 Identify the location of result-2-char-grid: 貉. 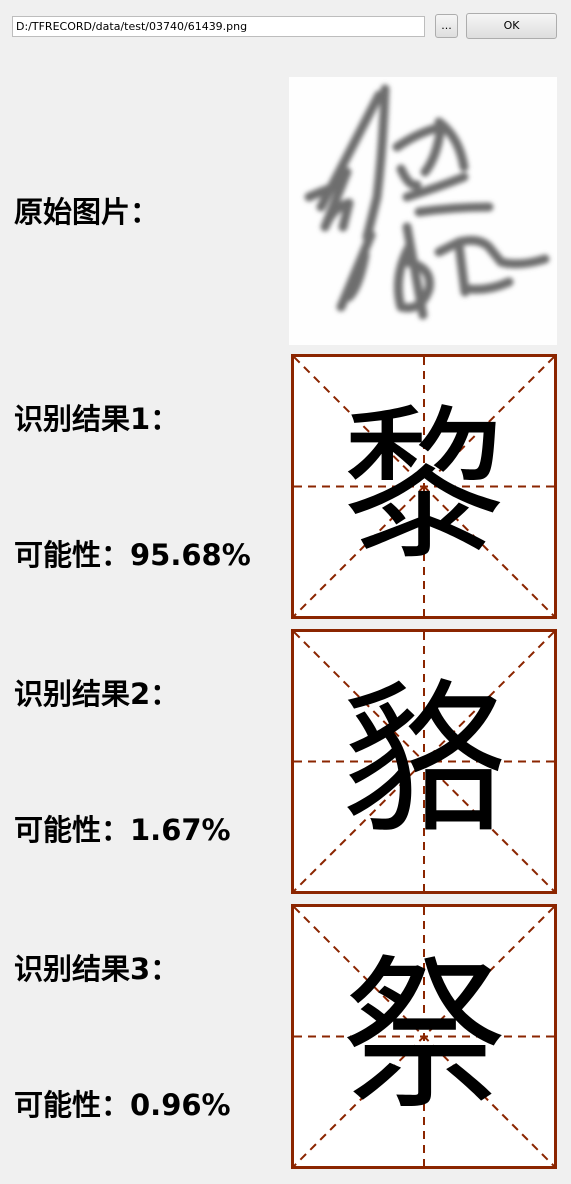
(424, 761).